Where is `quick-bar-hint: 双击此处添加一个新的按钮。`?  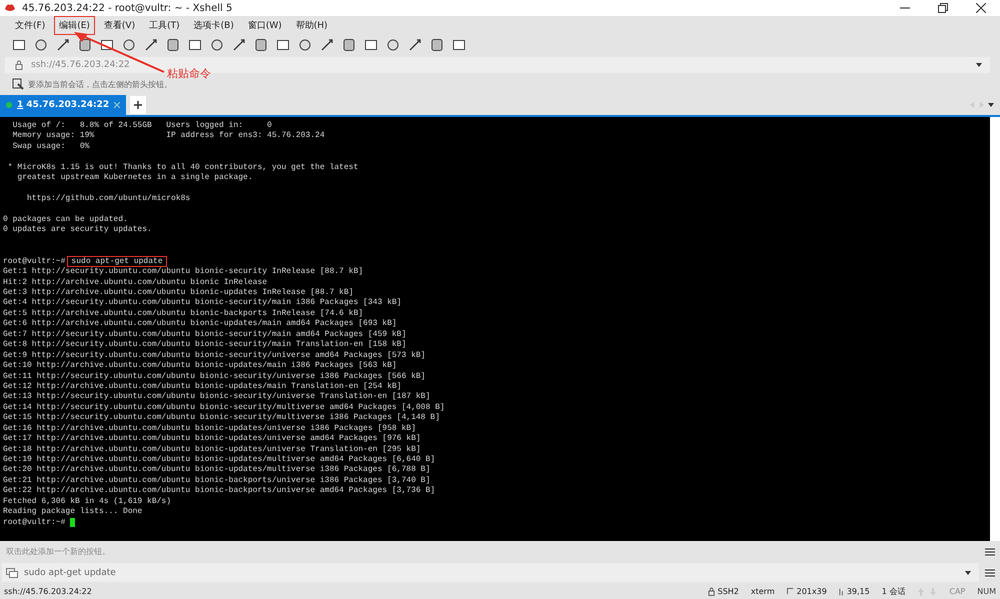
quick-bar-hint: 双击此处添加一个新的按钮。 is located at coordinates (58, 551).